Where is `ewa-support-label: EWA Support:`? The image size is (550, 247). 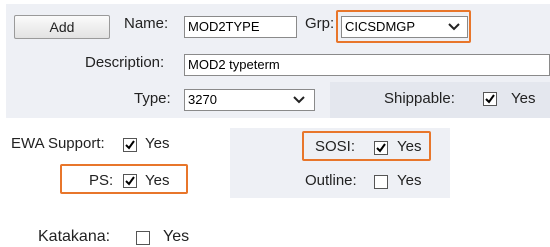 ewa-support-label: EWA Support: is located at coordinates (58, 143).